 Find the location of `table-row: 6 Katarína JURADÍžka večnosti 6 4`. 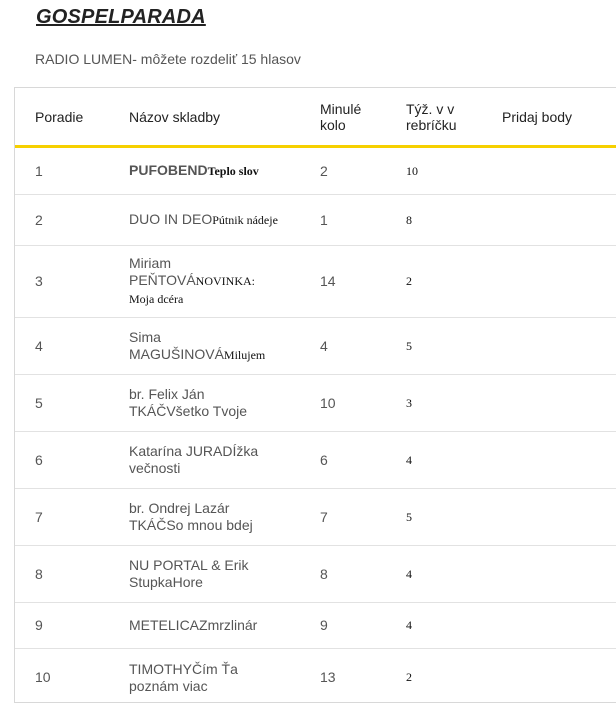

table-row: 6 Katarína JURADÍžka večnosti 6 4 is located at coordinates (315, 460).